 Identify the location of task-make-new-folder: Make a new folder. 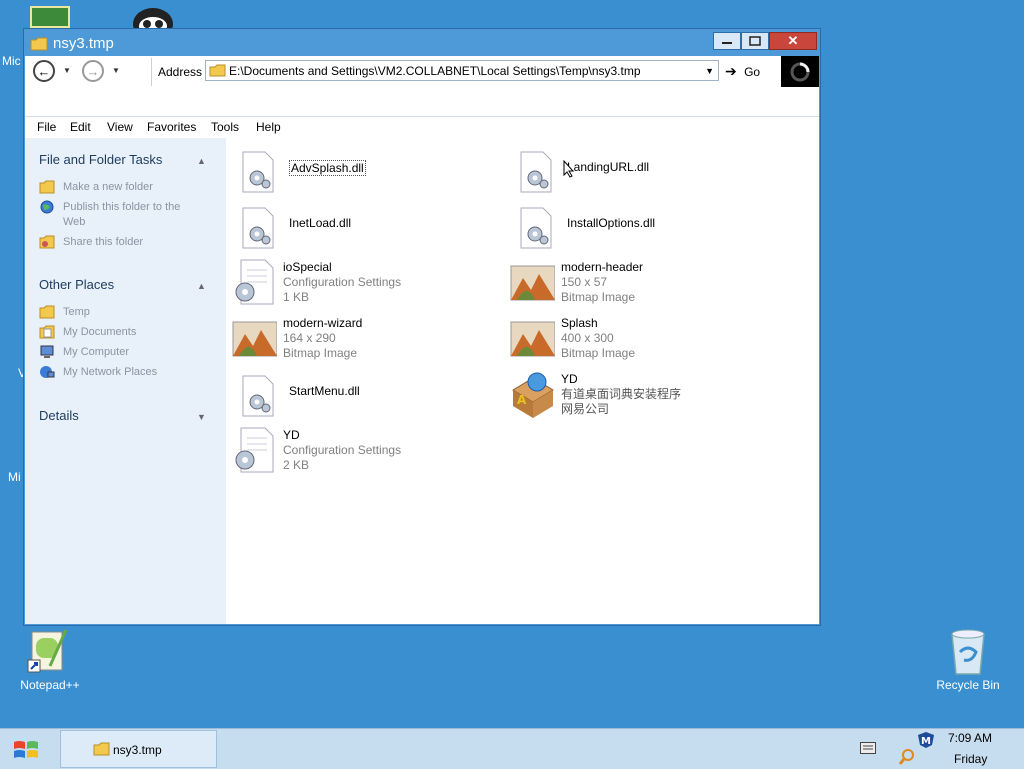
(129, 187).